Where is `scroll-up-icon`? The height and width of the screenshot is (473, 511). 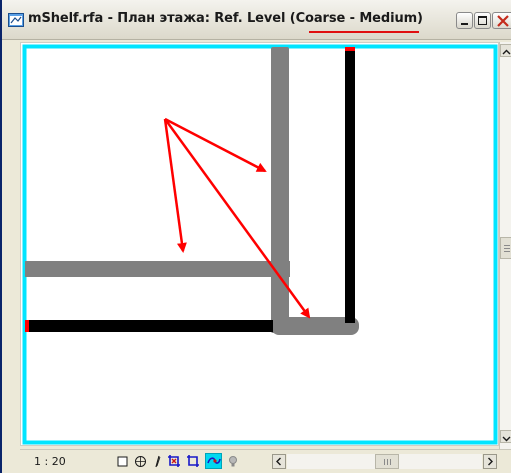
scroll-up-icon is located at coordinates (506, 52).